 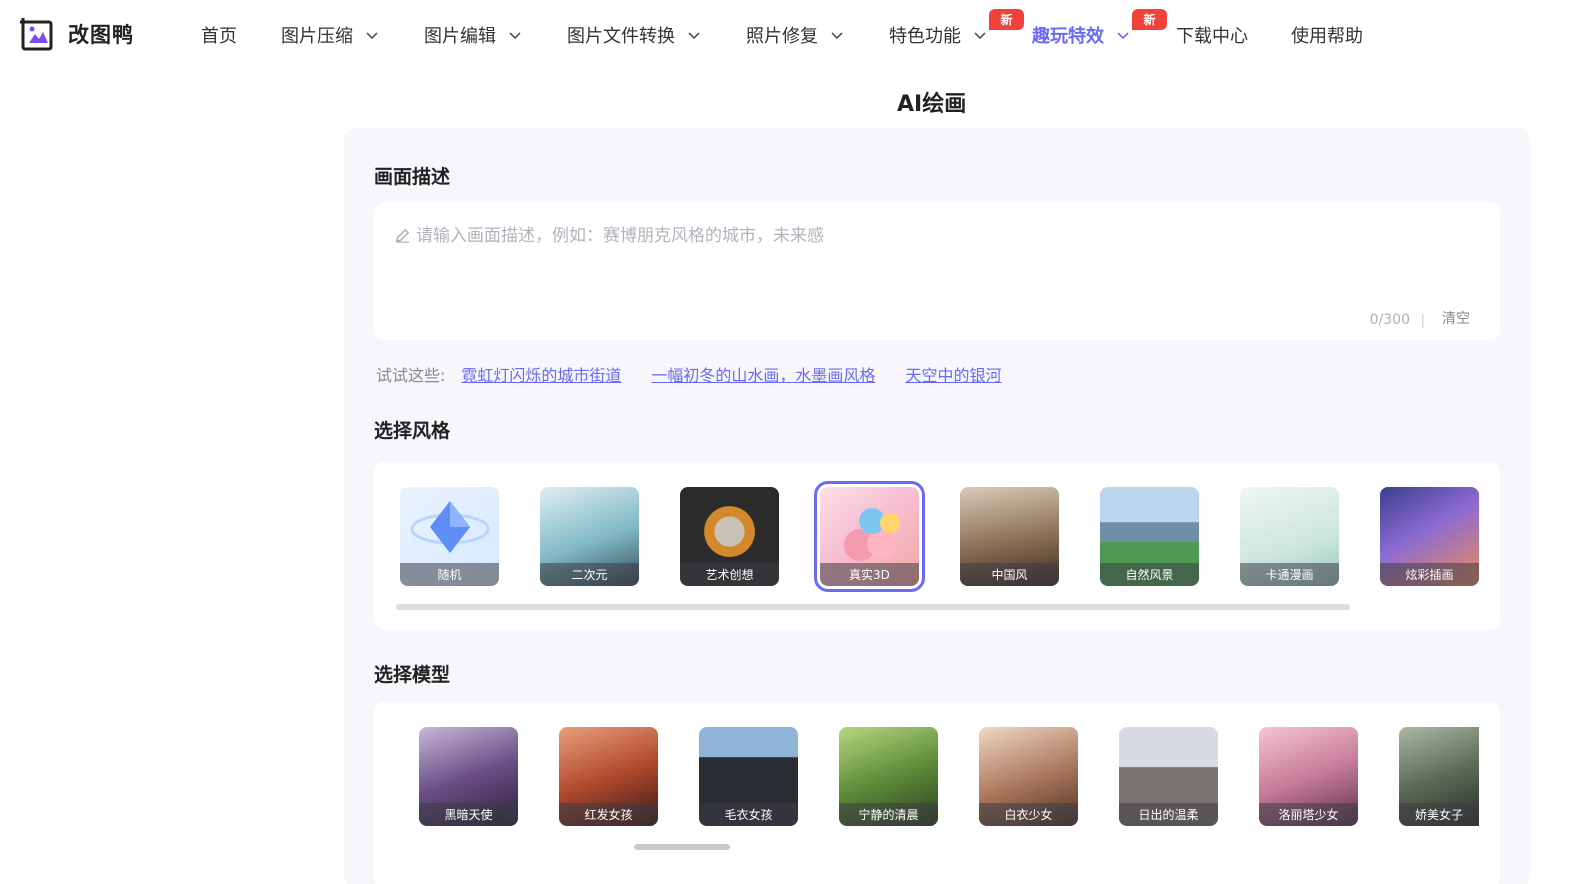 I want to click on model-scrollbar, so click(x=682, y=847).